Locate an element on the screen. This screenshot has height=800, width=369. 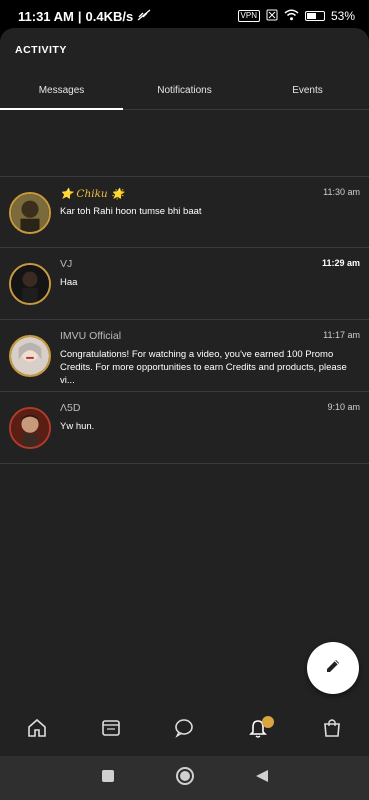
nav-chat is located at coordinates (184, 730).